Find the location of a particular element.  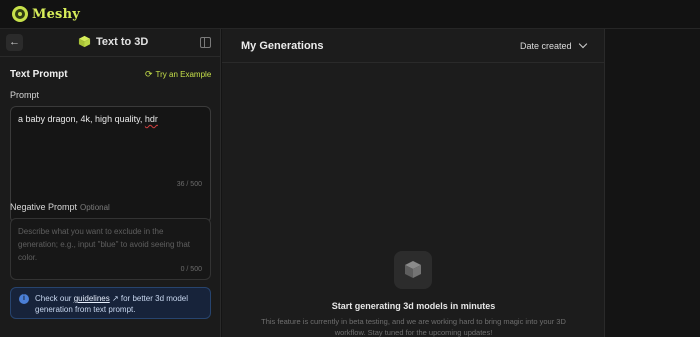

generations-header: My Generations Date created is located at coordinates (413, 46).